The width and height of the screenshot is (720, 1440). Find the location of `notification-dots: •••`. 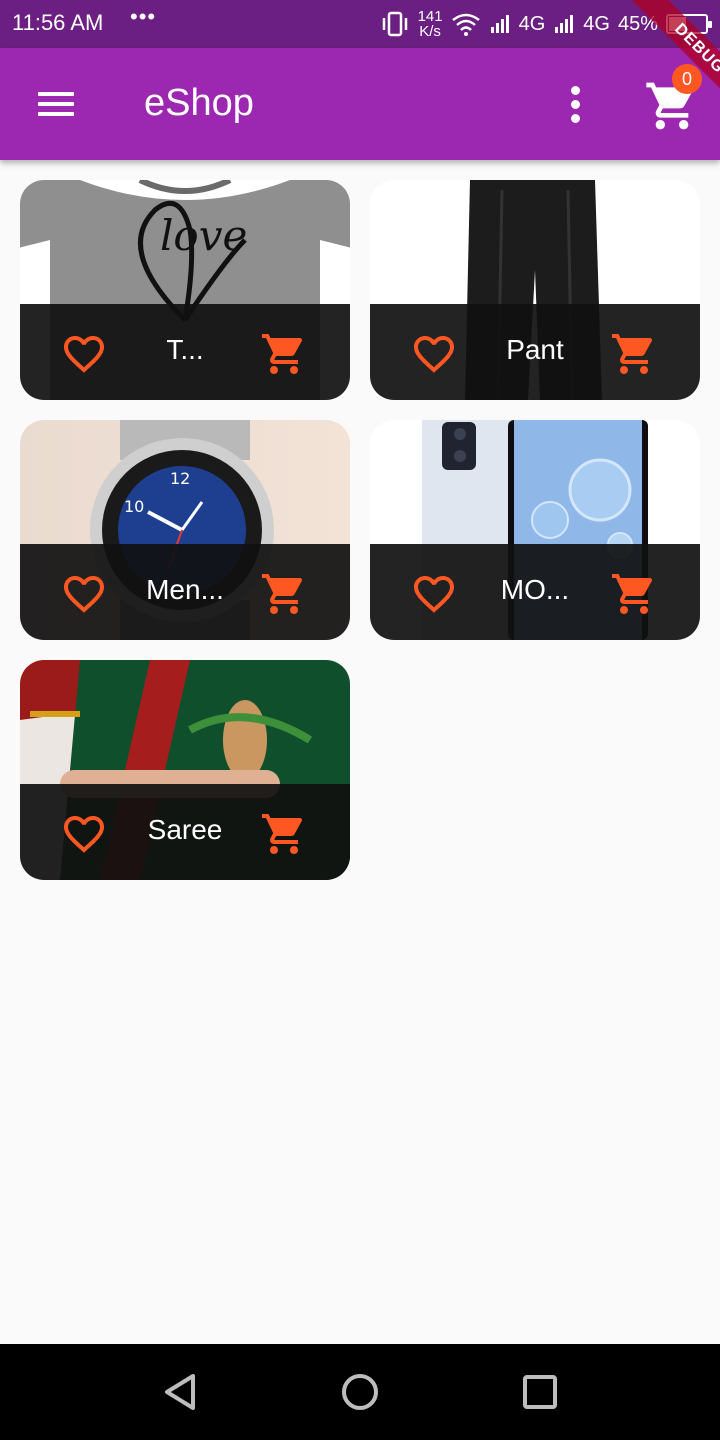

notification-dots: ••• is located at coordinates (143, 16).